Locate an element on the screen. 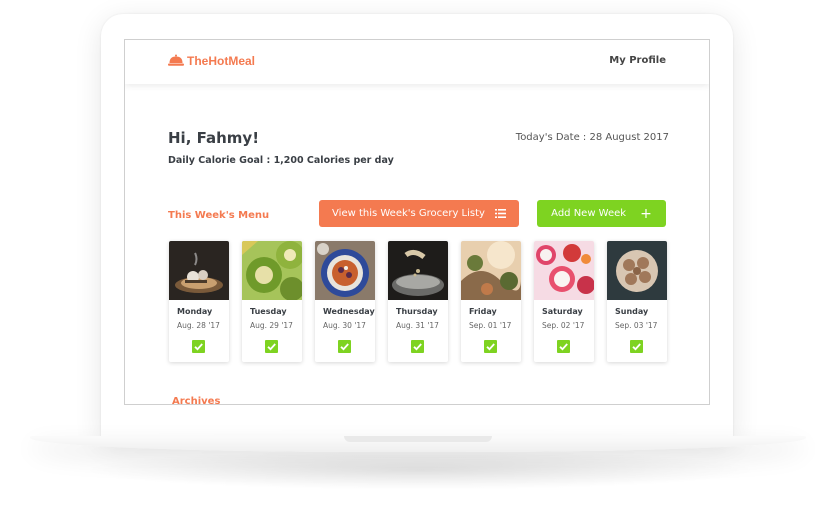  day-card-wednesday: Wednesday Aug. 30 '17 is located at coordinates (345, 301).